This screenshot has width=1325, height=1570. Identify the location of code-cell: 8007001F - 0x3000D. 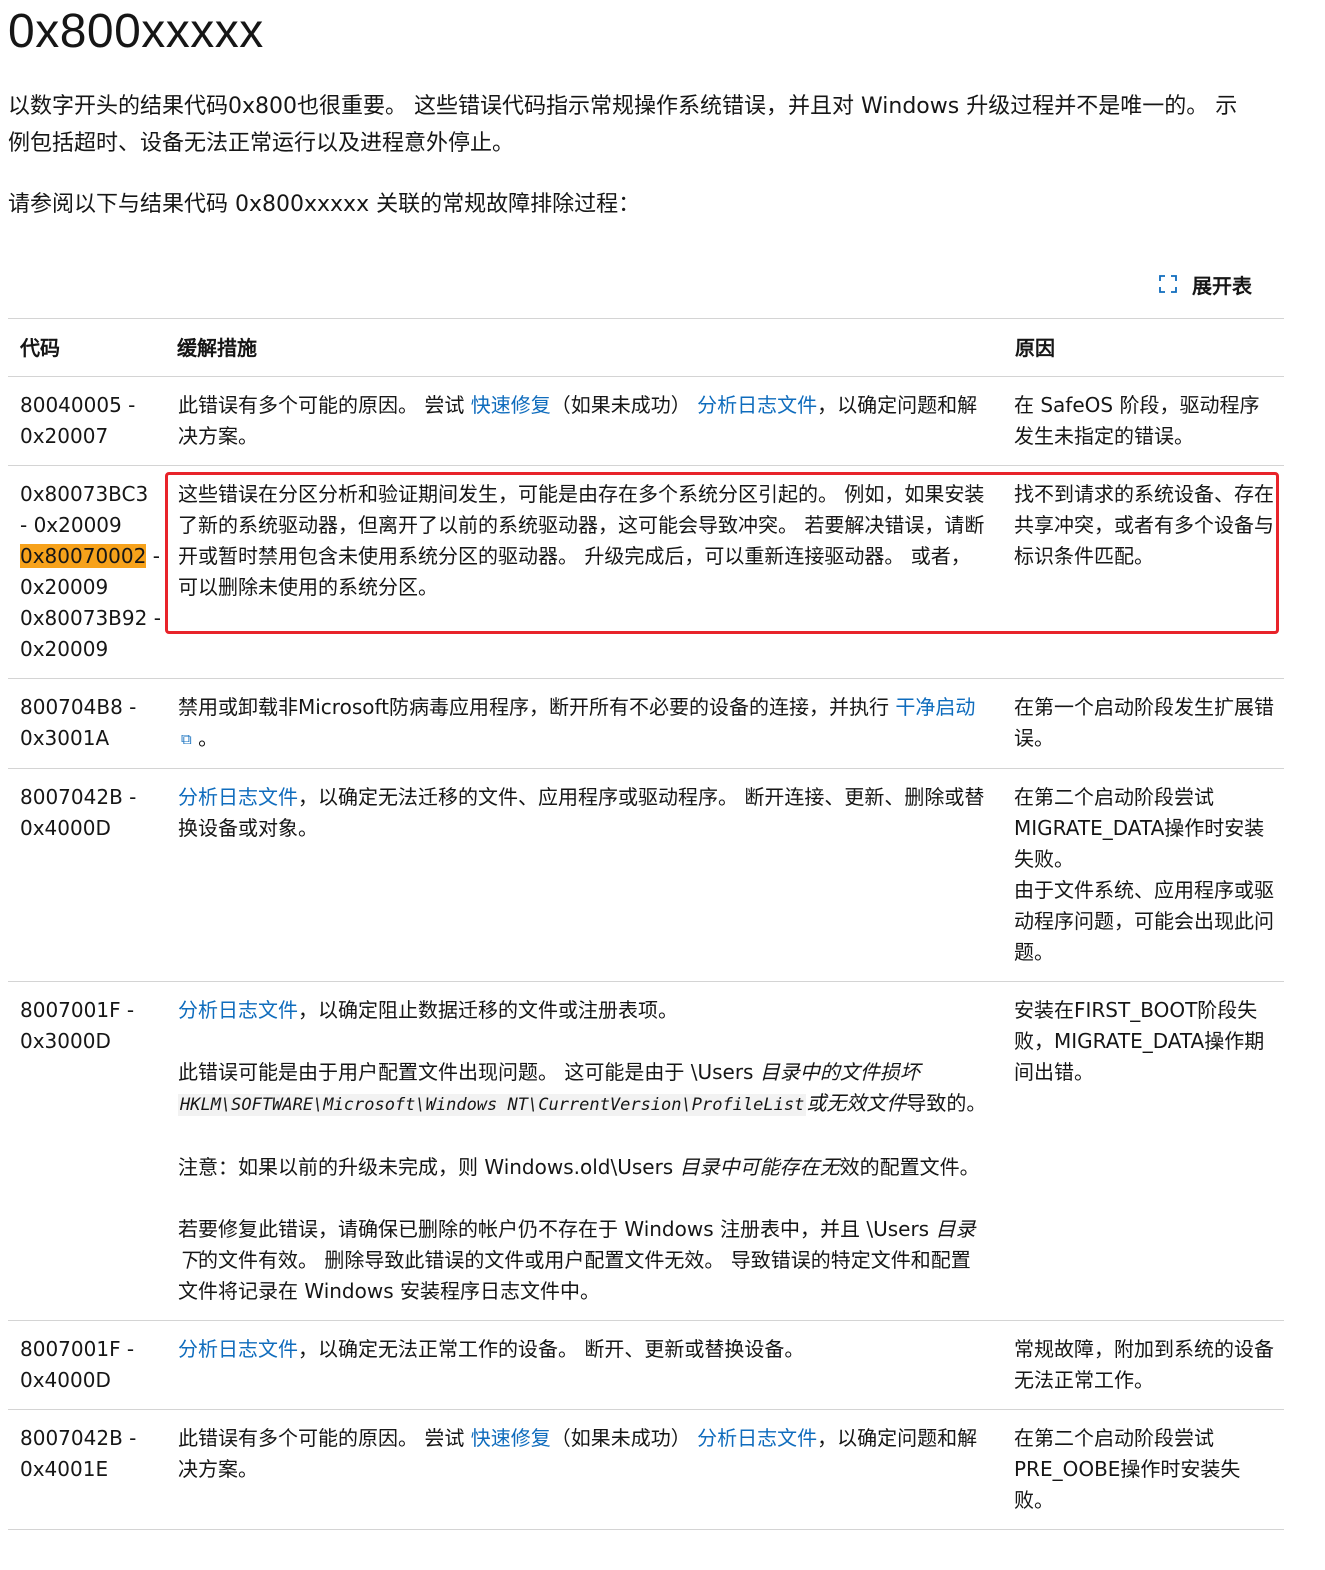
(86, 1151).